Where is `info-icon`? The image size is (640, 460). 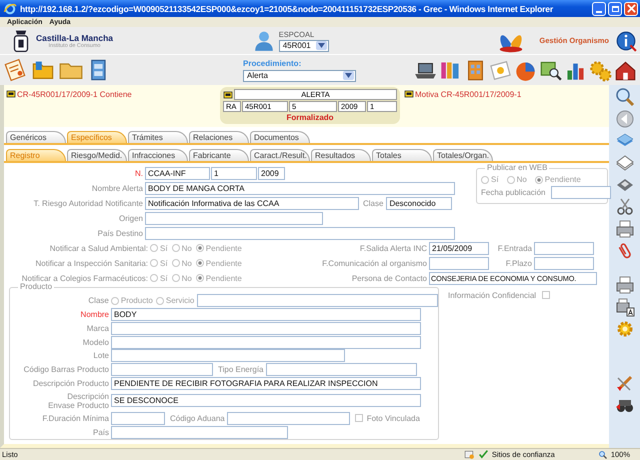
info-icon is located at coordinates (626, 41).